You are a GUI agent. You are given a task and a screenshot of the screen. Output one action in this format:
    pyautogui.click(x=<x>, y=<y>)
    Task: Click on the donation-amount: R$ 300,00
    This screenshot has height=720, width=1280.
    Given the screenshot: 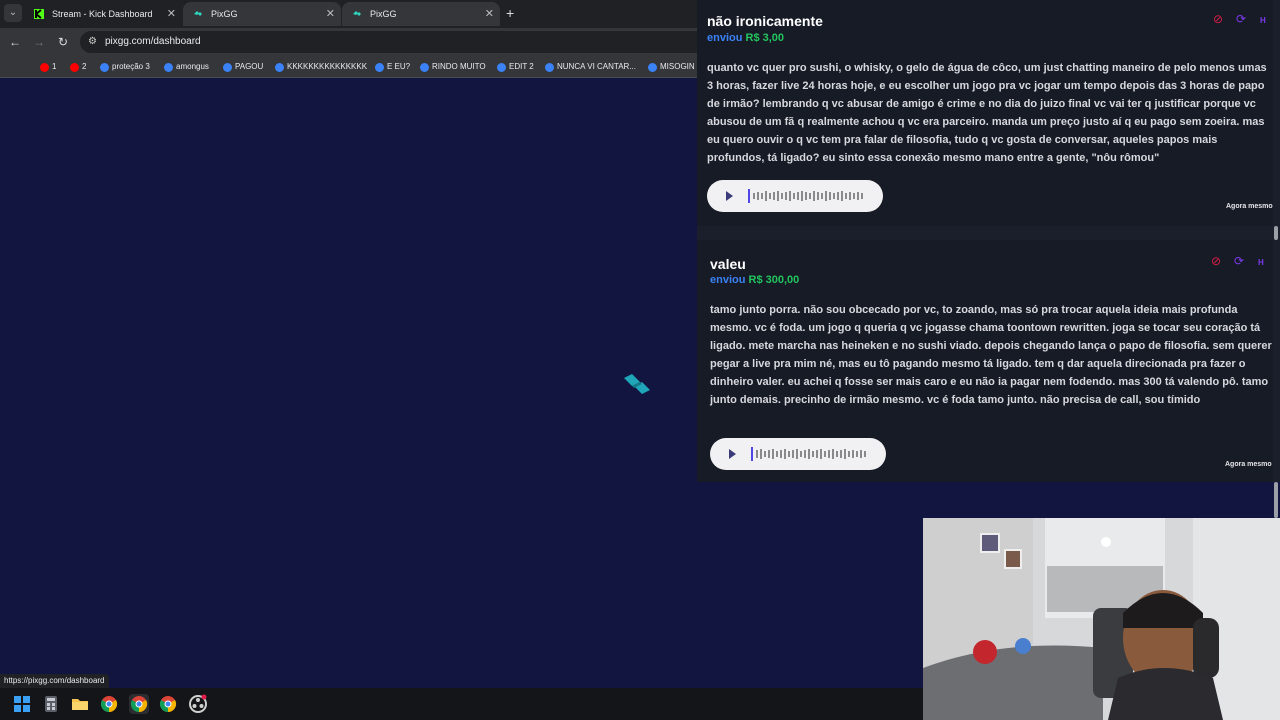 What is the action you would take?
    pyautogui.click(x=774, y=280)
    